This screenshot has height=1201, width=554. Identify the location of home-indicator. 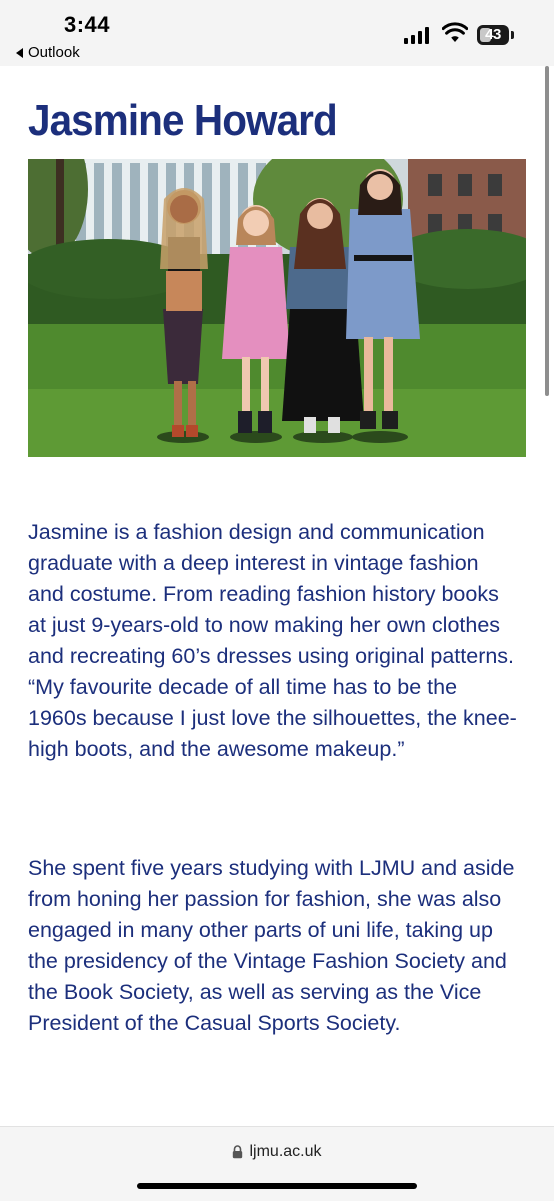
(277, 1186).